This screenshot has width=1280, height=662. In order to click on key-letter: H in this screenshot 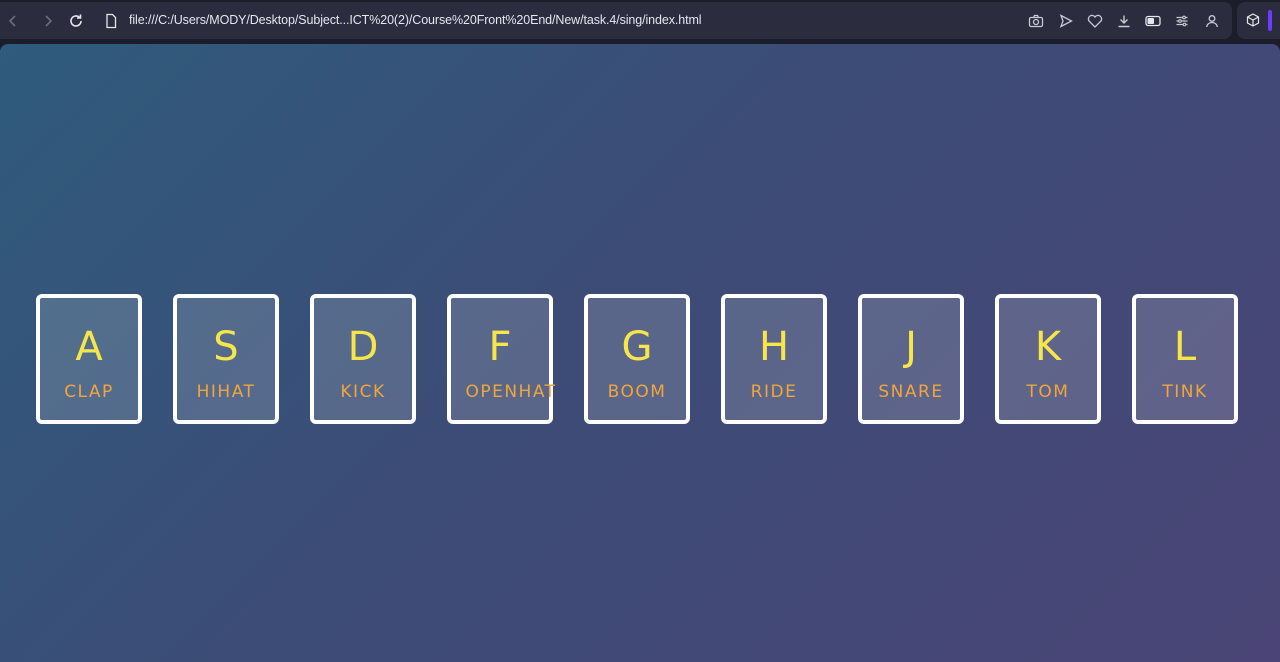, I will do `click(774, 347)`.